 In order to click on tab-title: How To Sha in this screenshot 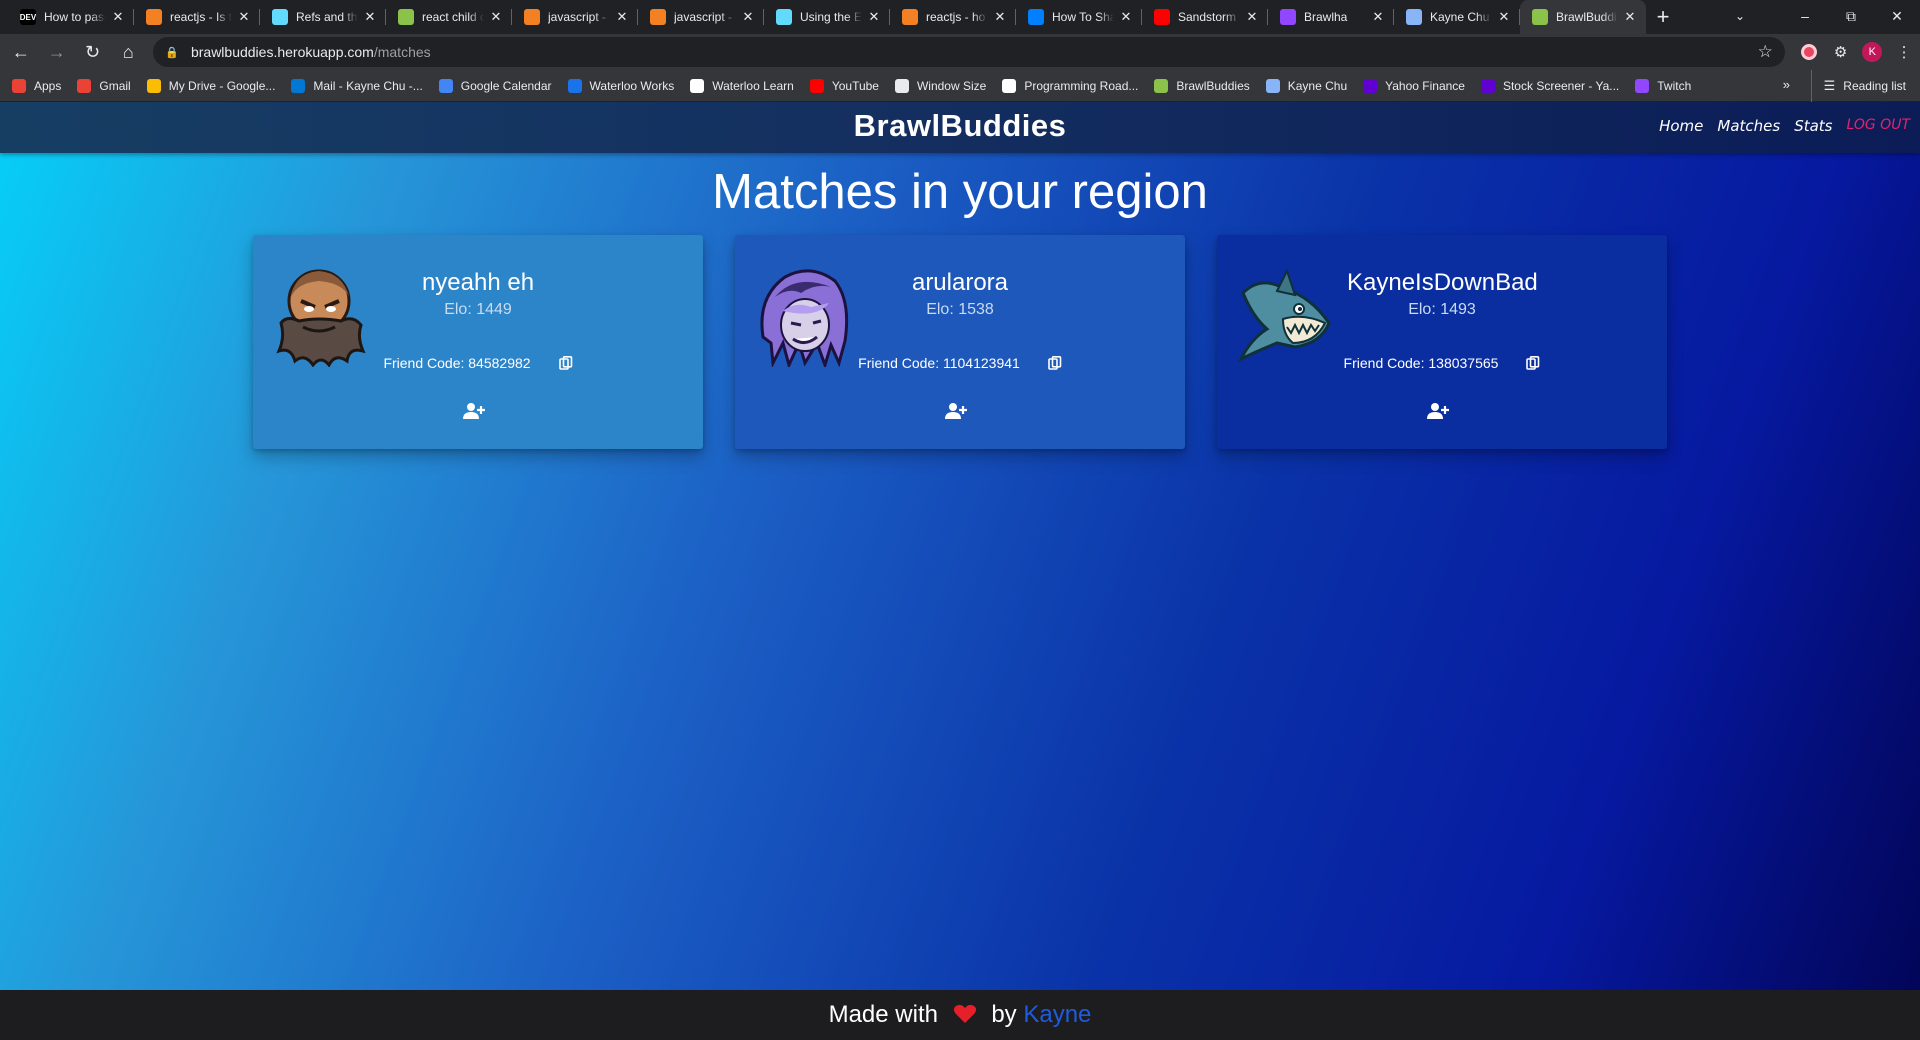, I will do `click(1083, 17)`.